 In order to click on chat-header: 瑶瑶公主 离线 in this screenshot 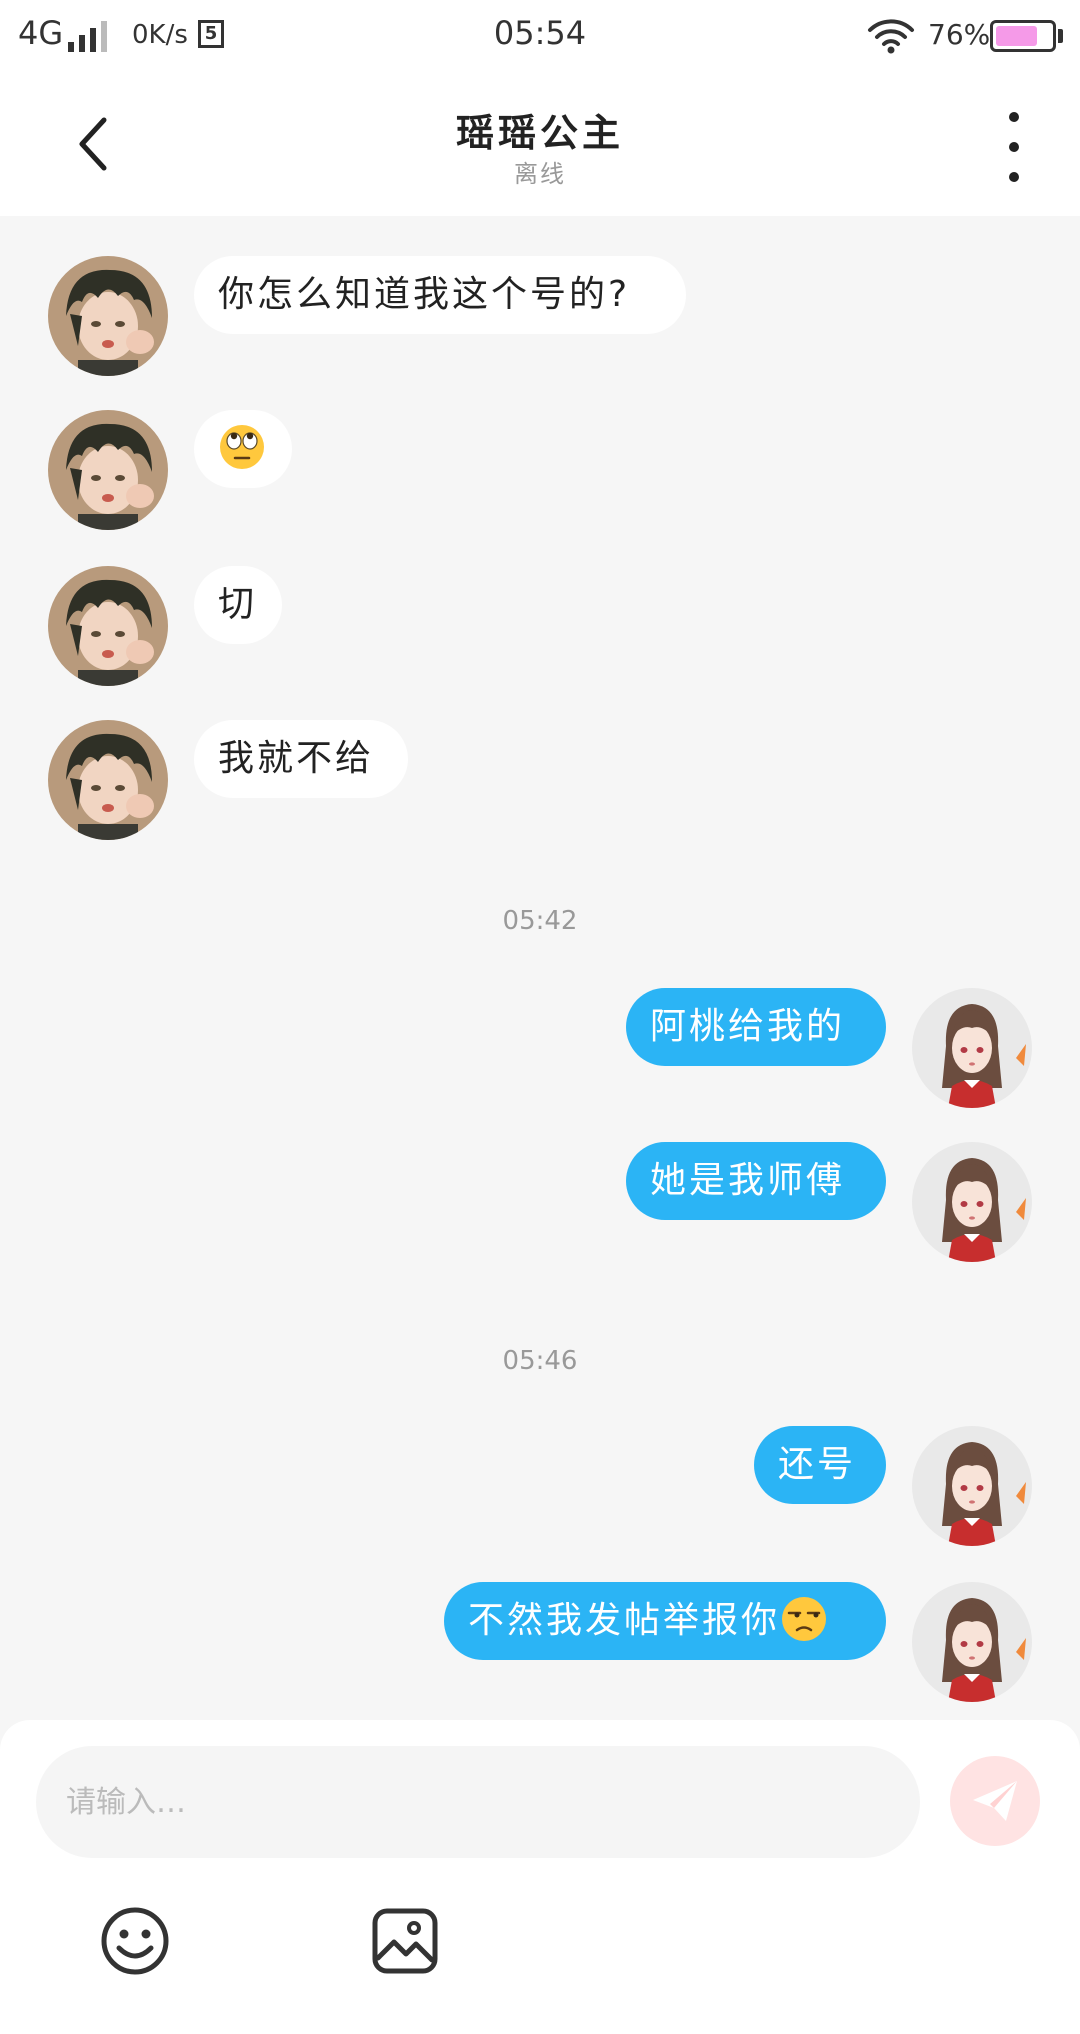, I will do `click(540, 144)`.